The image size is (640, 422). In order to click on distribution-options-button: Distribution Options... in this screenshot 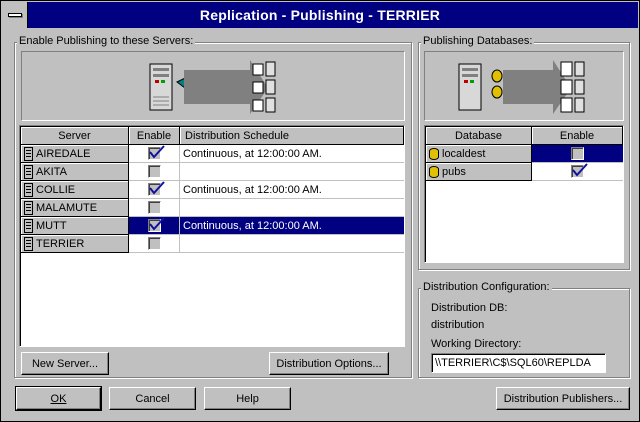, I will do `click(329, 363)`.